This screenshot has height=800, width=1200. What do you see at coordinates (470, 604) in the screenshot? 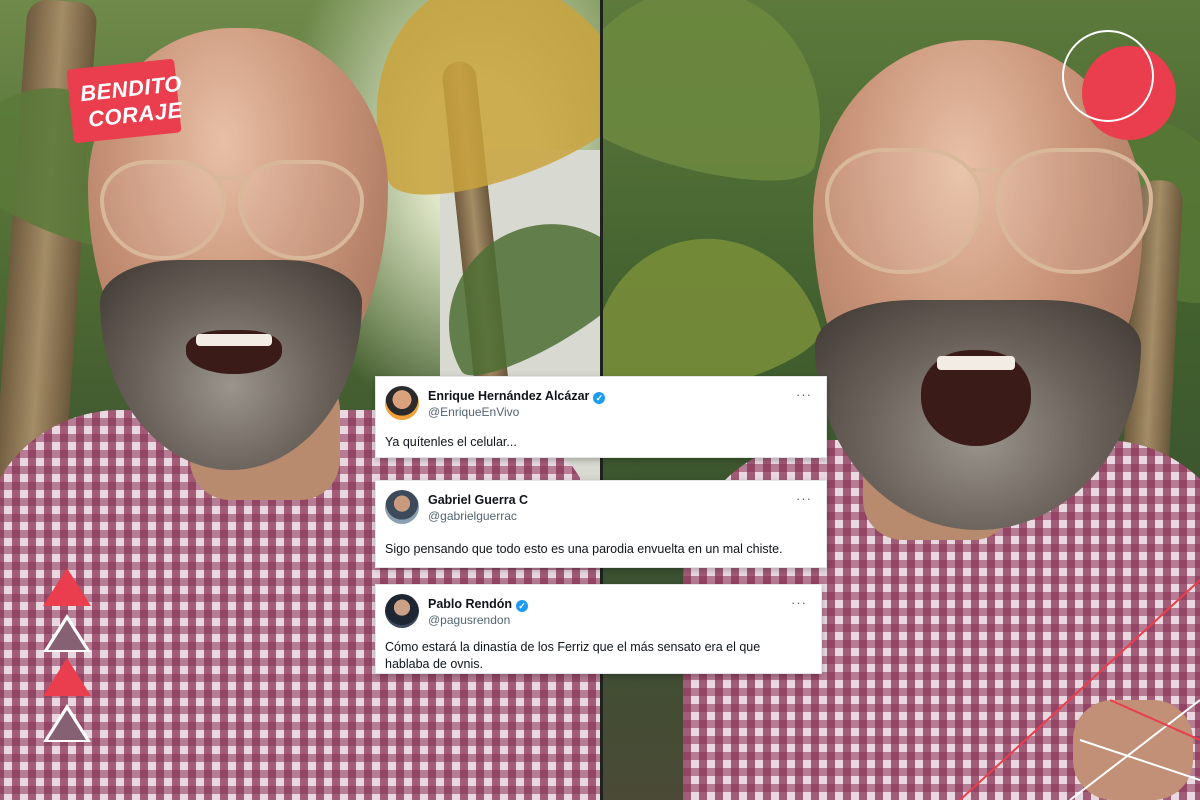
I see `author-name-text: Pablo Rendón` at bounding box center [470, 604].